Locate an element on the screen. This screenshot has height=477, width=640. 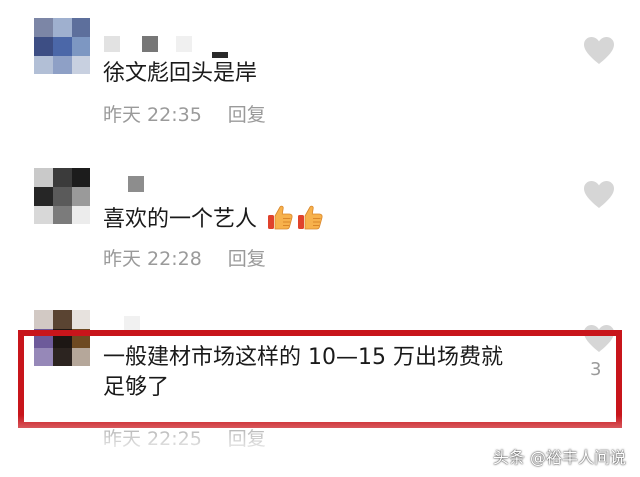
comment-text: 徐文彪回头是岸 is located at coordinates (180, 73).